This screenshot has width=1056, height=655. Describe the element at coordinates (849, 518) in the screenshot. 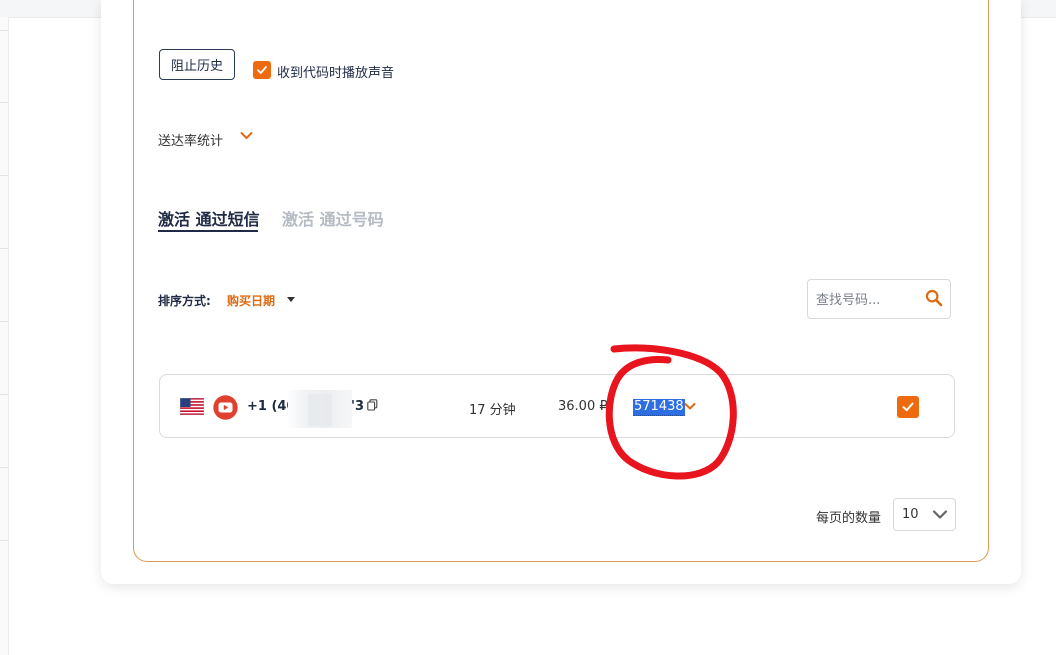

I see `per-page-label: 每页的数量` at that location.